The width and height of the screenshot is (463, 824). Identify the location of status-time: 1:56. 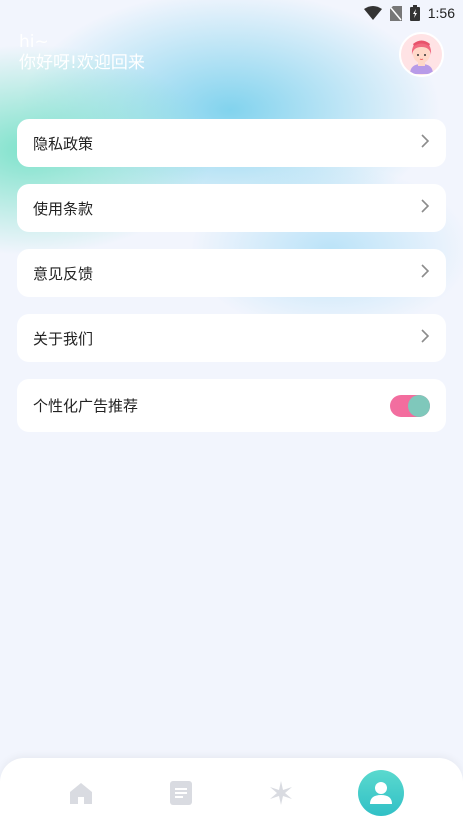
(441, 13).